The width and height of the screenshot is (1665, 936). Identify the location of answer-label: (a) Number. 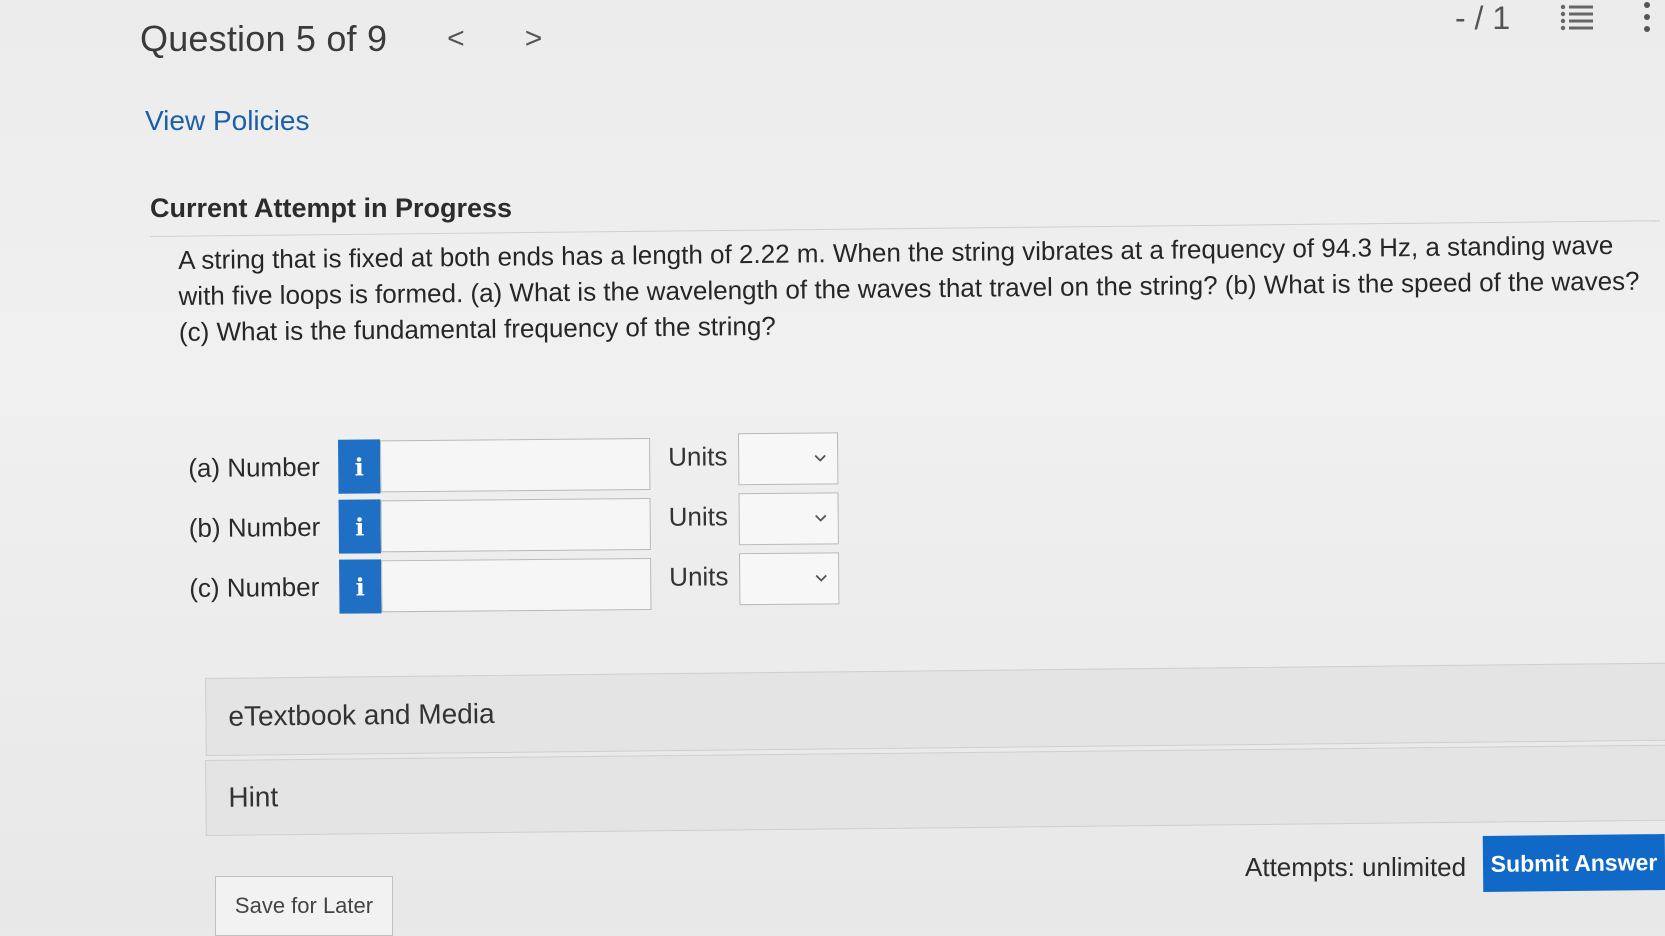
(254, 467).